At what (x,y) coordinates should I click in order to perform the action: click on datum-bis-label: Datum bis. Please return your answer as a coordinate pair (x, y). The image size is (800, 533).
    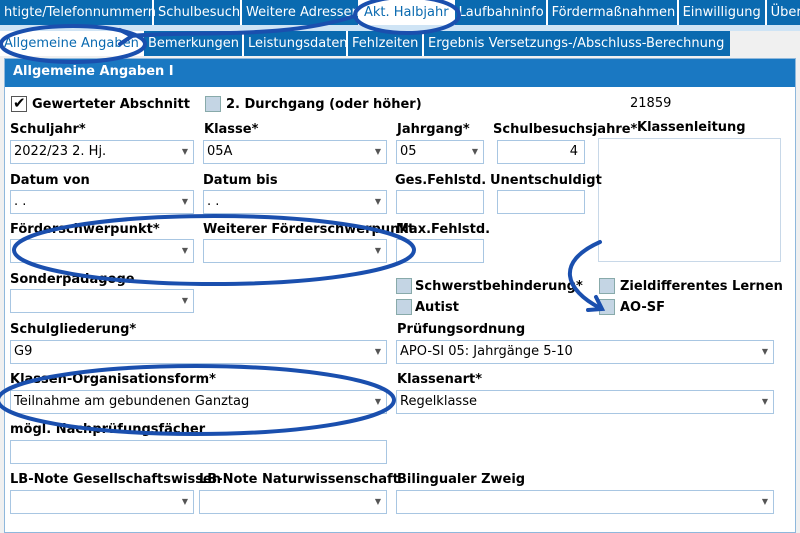
    Looking at the image, I should click on (240, 180).